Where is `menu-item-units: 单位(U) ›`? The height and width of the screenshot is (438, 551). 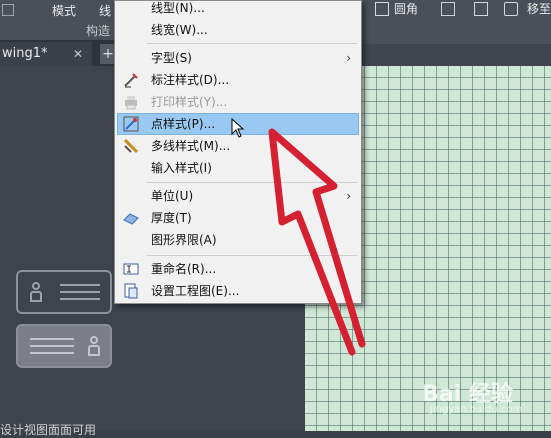
menu-item-units: 单位(U) › is located at coordinates (238, 196).